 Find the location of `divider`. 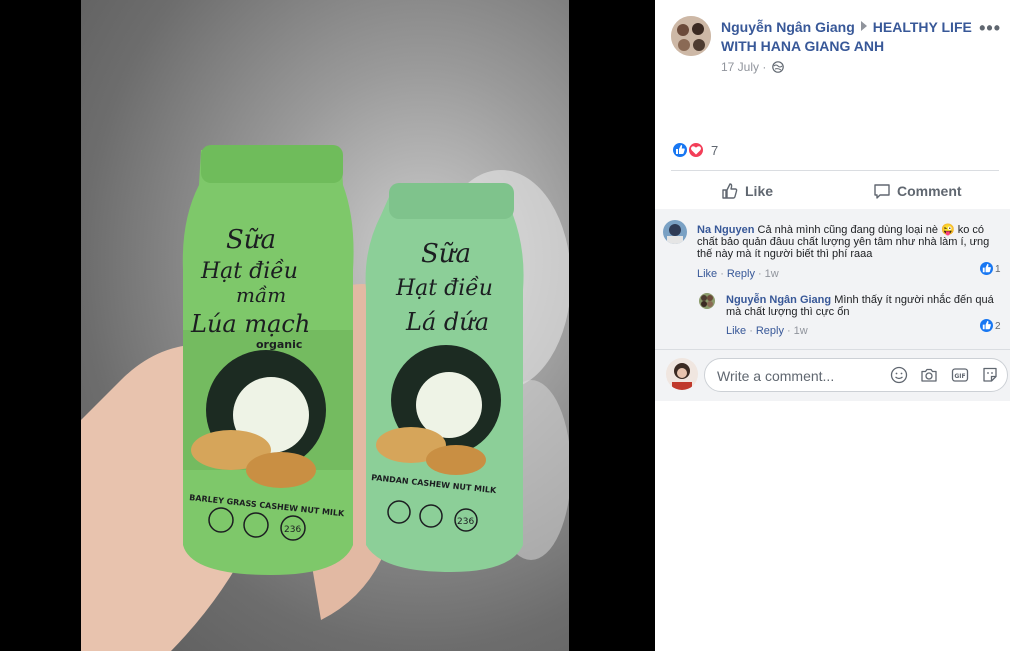

divider is located at coordinates (835, 170).